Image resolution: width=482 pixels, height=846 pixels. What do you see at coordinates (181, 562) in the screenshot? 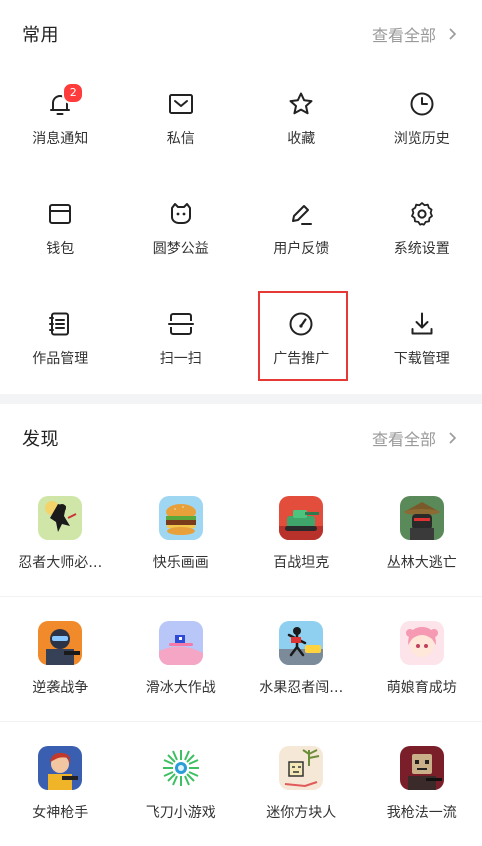
I see `game-label: 快乐画画` at bounding box center [181, 562].